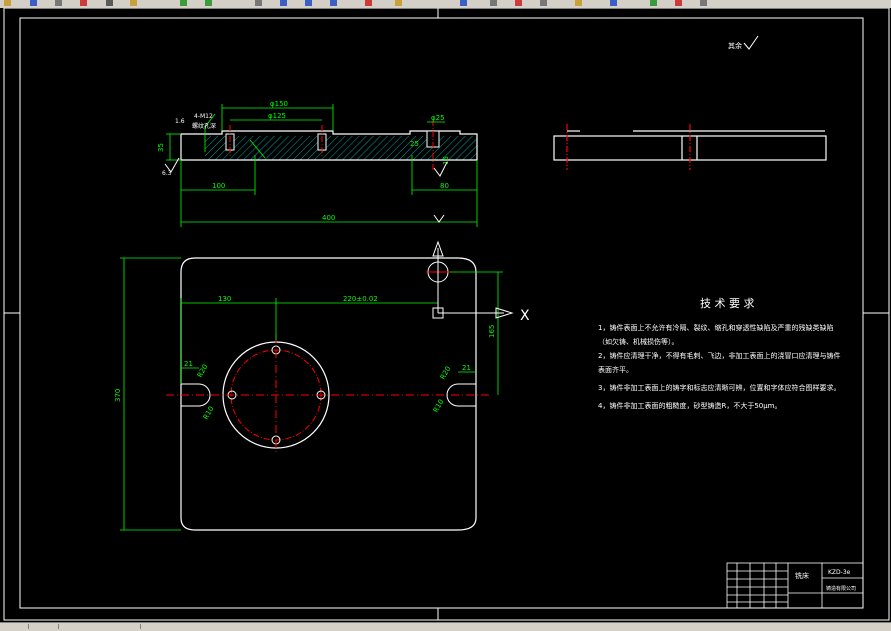 The height and width of the screenshot is (631, 891). What do you see at coordinates (613, 3) in the screenshot?
I see `help-icon` at bounding box center [613, 3].